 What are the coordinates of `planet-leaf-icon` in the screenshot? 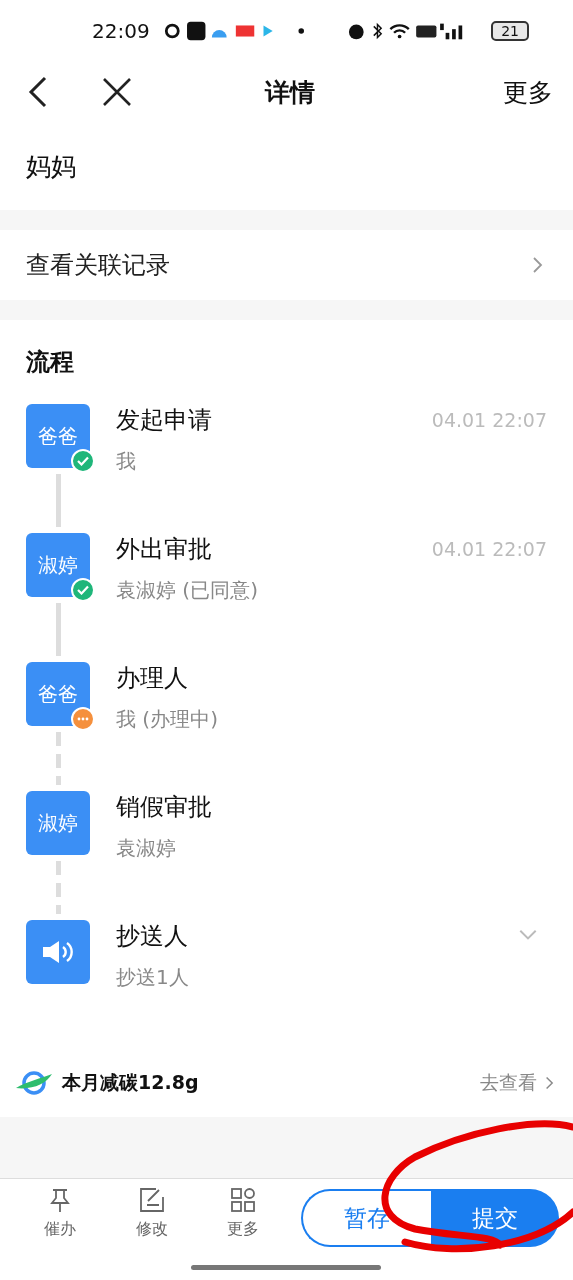 It's located at (34, 1083).